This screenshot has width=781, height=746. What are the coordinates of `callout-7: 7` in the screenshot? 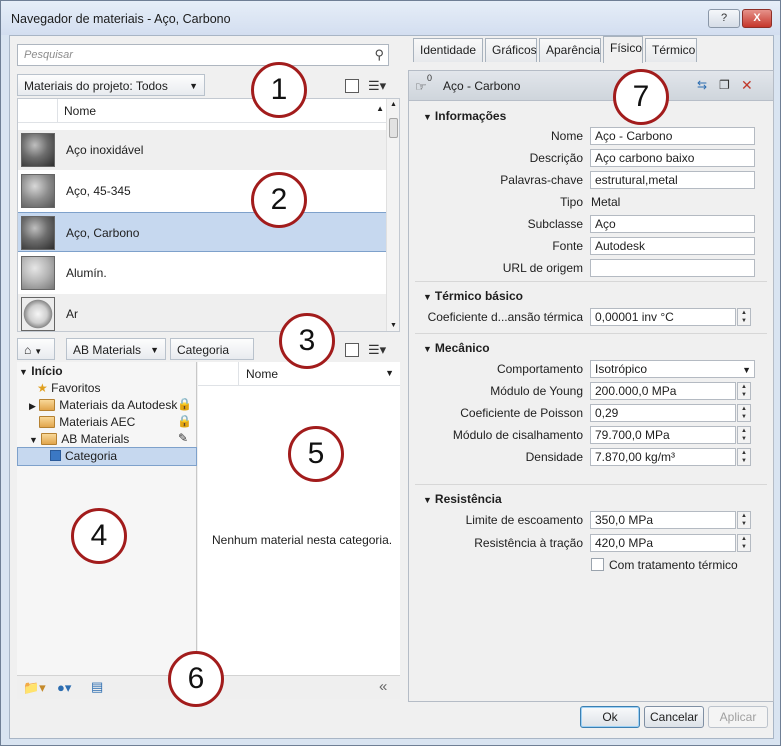 It's located at (641, 97).